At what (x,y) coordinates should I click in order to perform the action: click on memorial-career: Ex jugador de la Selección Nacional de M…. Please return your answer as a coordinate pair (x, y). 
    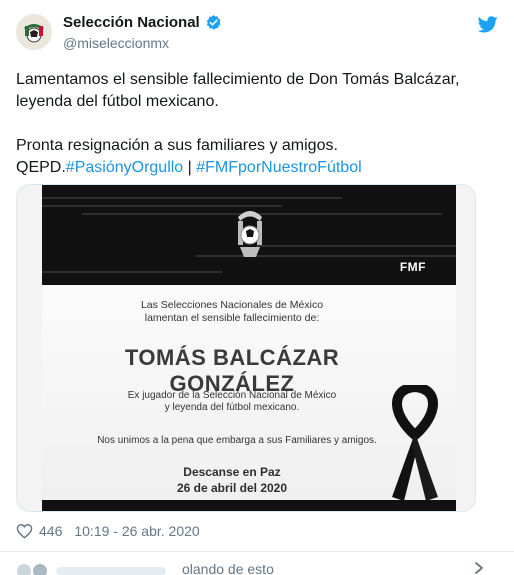
    Looking at the image, I should click on (232, 402).